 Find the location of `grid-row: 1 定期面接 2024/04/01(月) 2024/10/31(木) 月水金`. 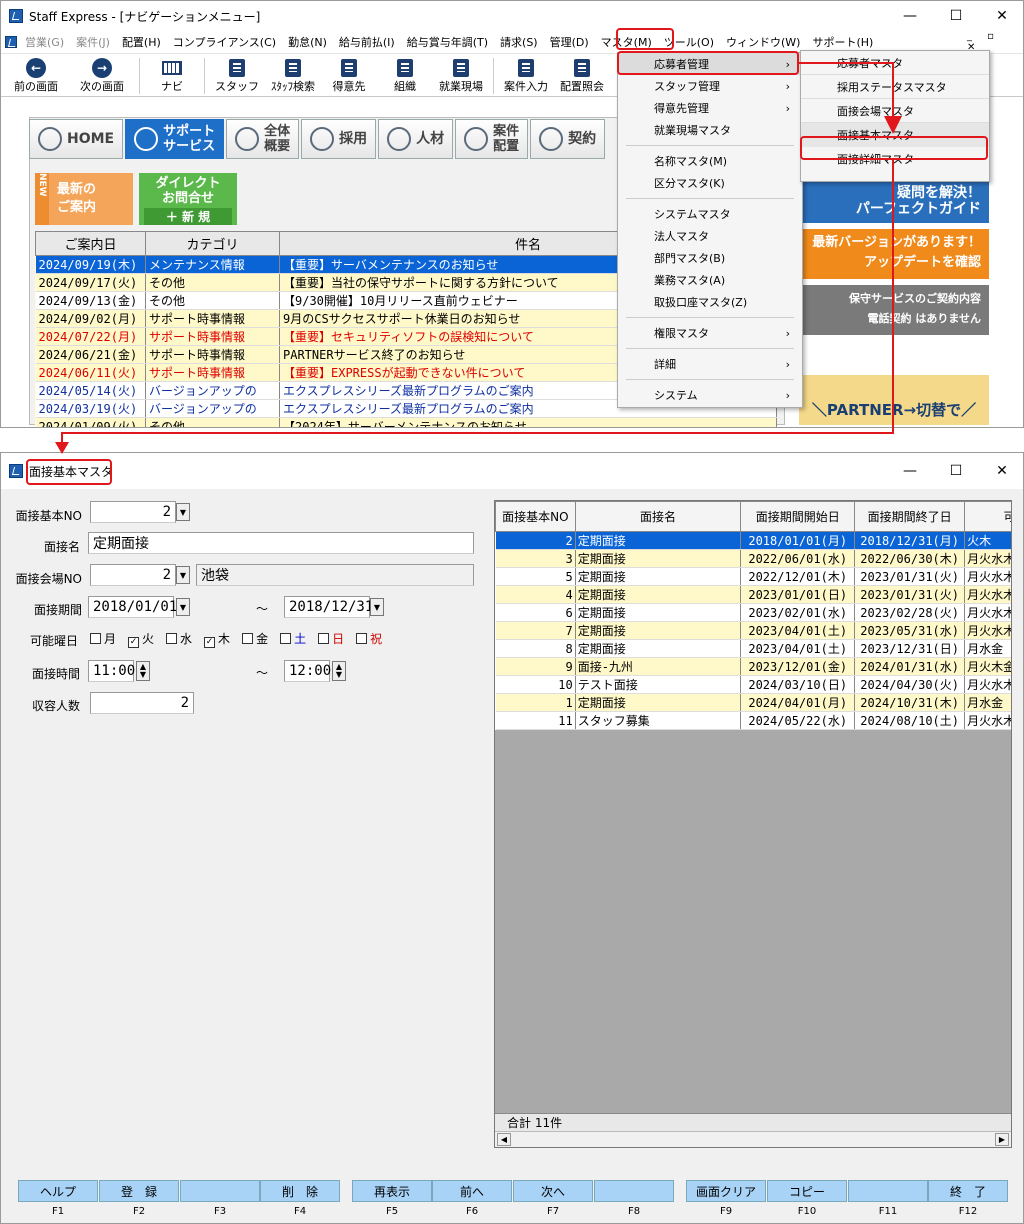

grid-row: 1 定期面接 2024/04/01(月) 2024/10/31(木) 月水金 is located at coordinates (753, 702).